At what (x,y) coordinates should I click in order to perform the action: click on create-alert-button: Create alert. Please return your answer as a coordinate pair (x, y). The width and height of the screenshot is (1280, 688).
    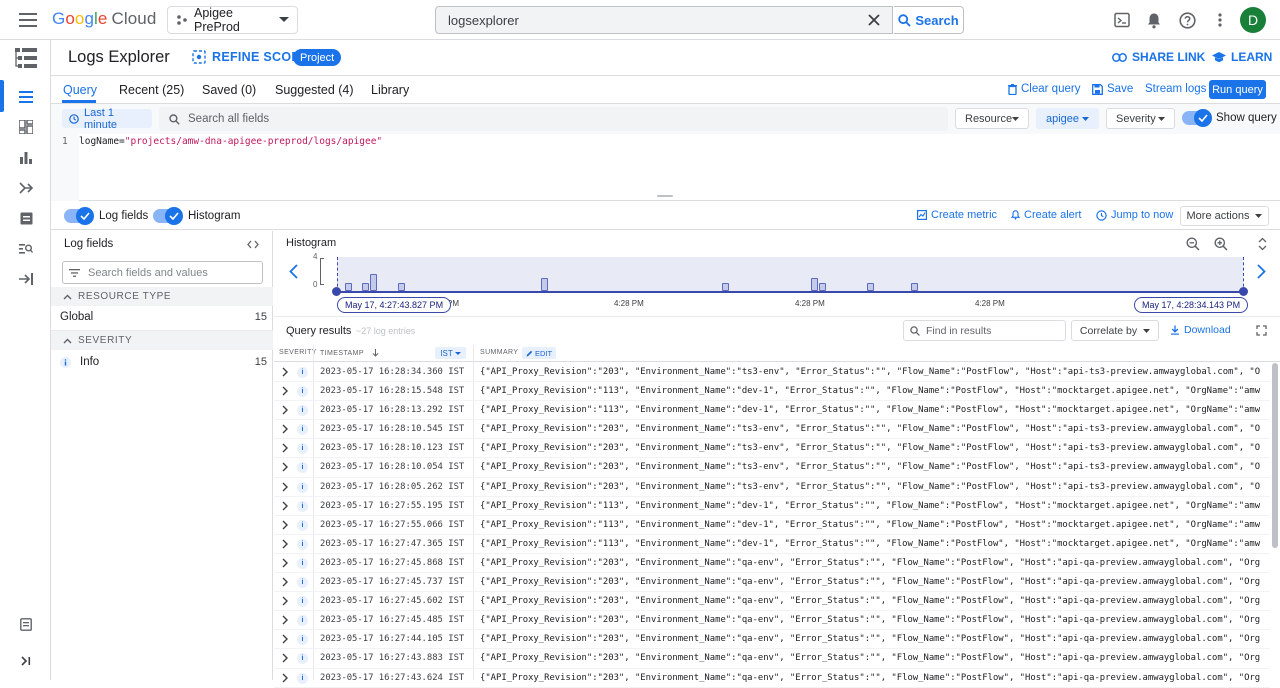
    Looking at the image, I should click on (1046, 215).